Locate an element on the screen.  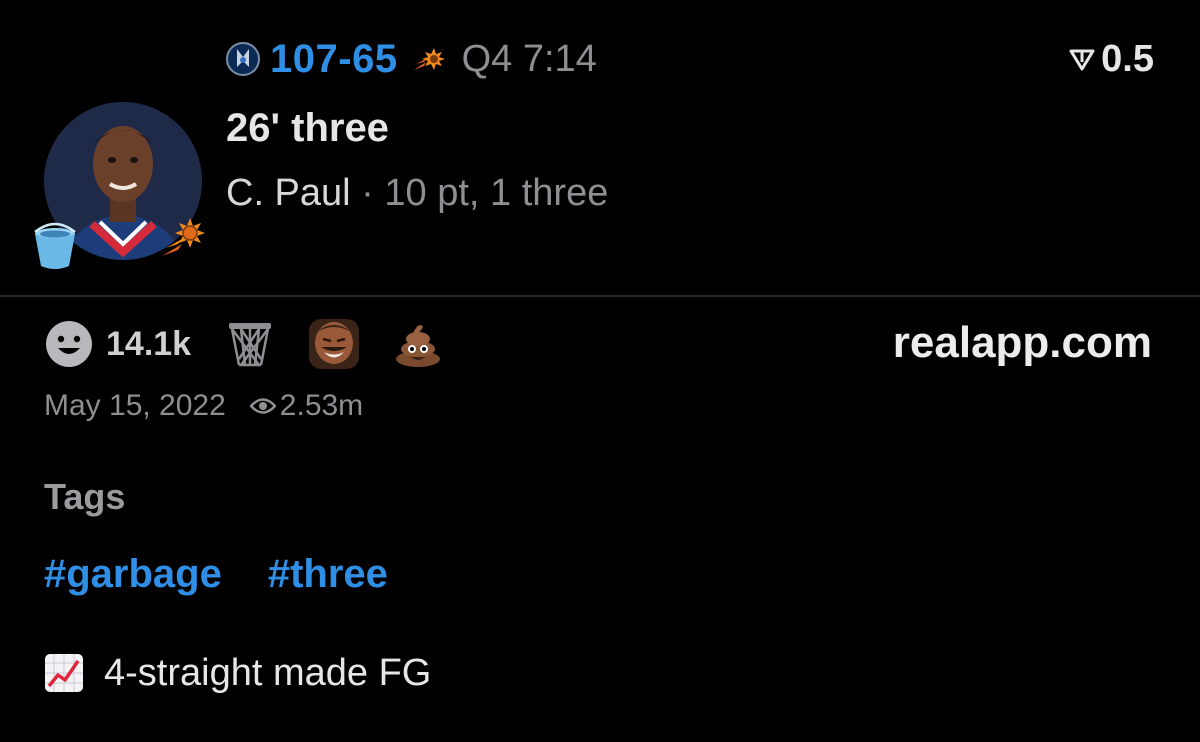
tags-heading: Tags is located at coordinates (85, 496).